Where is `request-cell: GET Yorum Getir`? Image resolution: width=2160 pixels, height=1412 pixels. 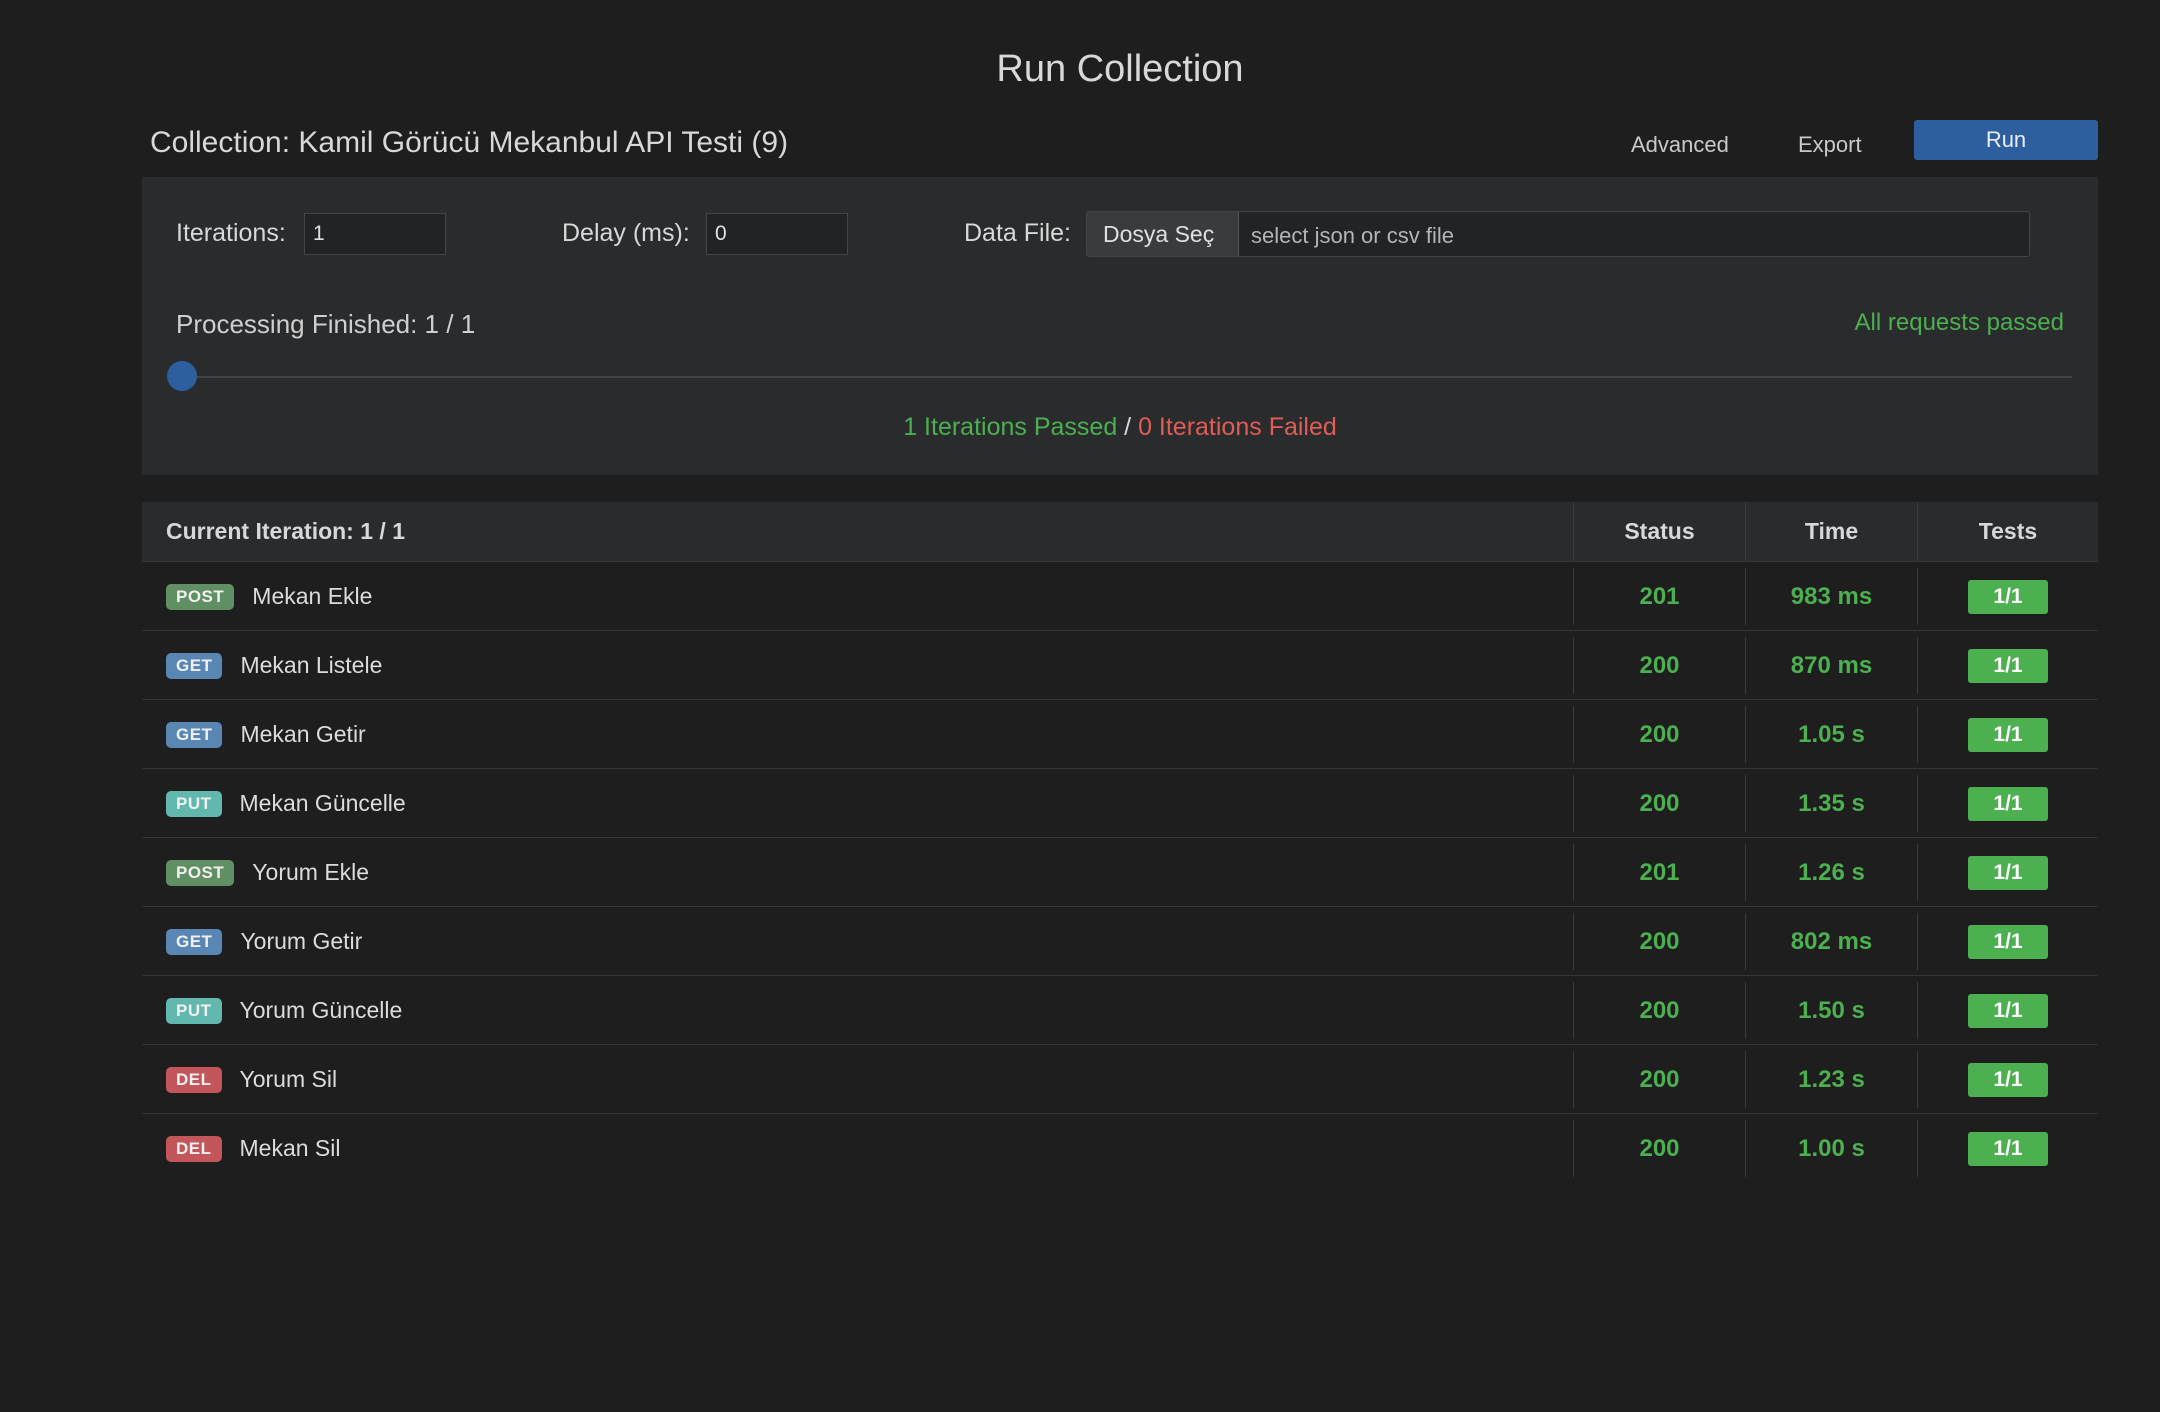 request-cell: GET Yorum Getir is located at coordinates (858, 941).